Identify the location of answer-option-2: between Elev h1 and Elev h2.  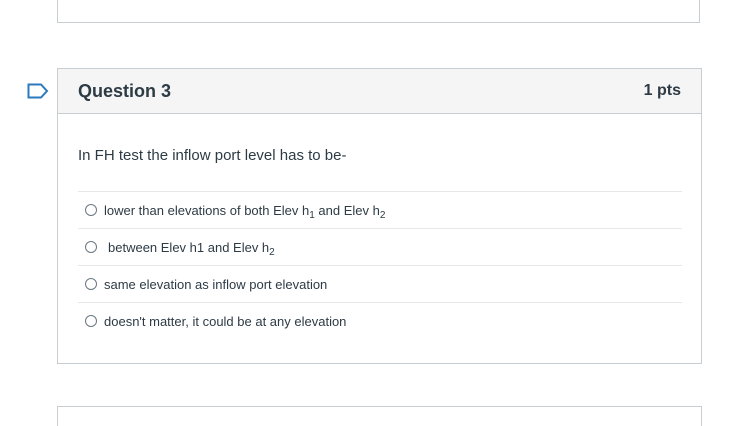
(380, 246).